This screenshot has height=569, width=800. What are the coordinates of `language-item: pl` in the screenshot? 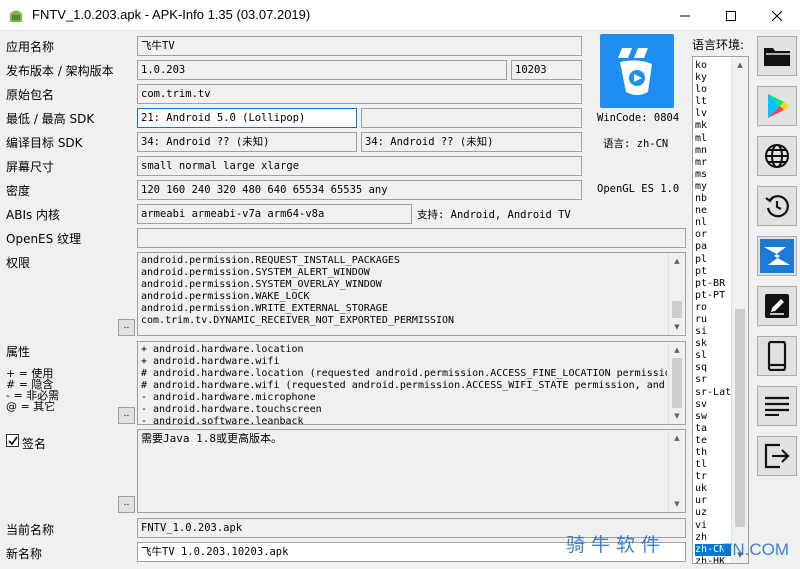 It's located at (713, 260).